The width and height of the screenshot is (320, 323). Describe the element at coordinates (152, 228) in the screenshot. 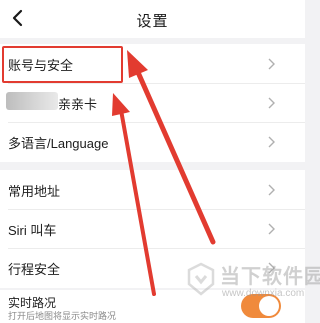

I see `siri-ride-row: Siri 叫车` at that location.